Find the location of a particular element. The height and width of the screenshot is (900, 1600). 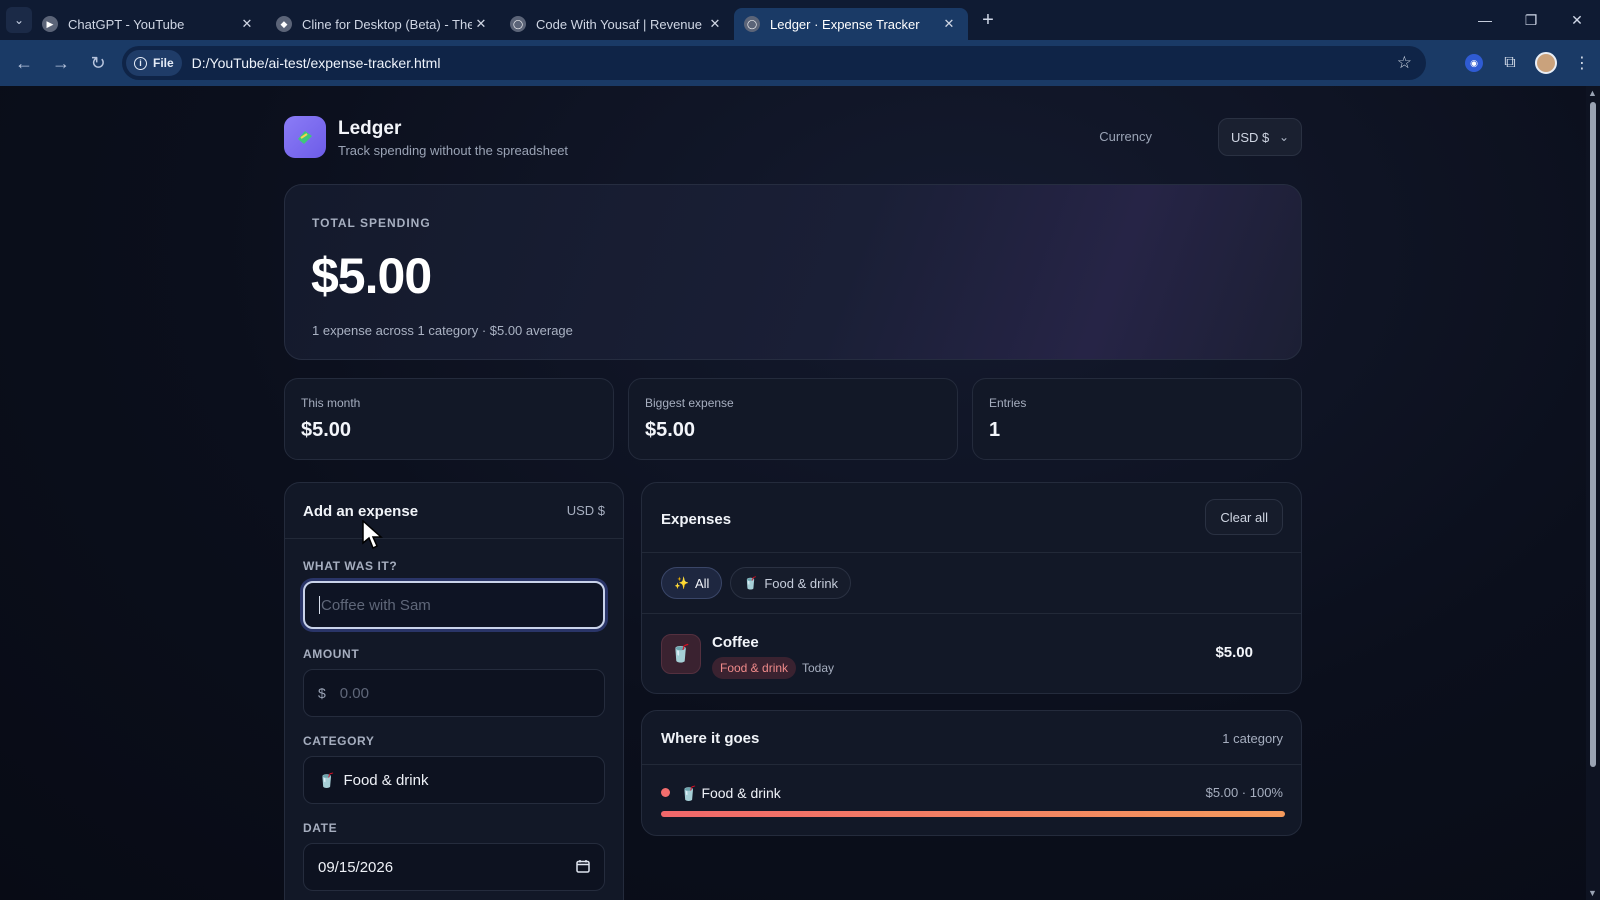

minimize-icon: — is located at coordinates (1485, 20).